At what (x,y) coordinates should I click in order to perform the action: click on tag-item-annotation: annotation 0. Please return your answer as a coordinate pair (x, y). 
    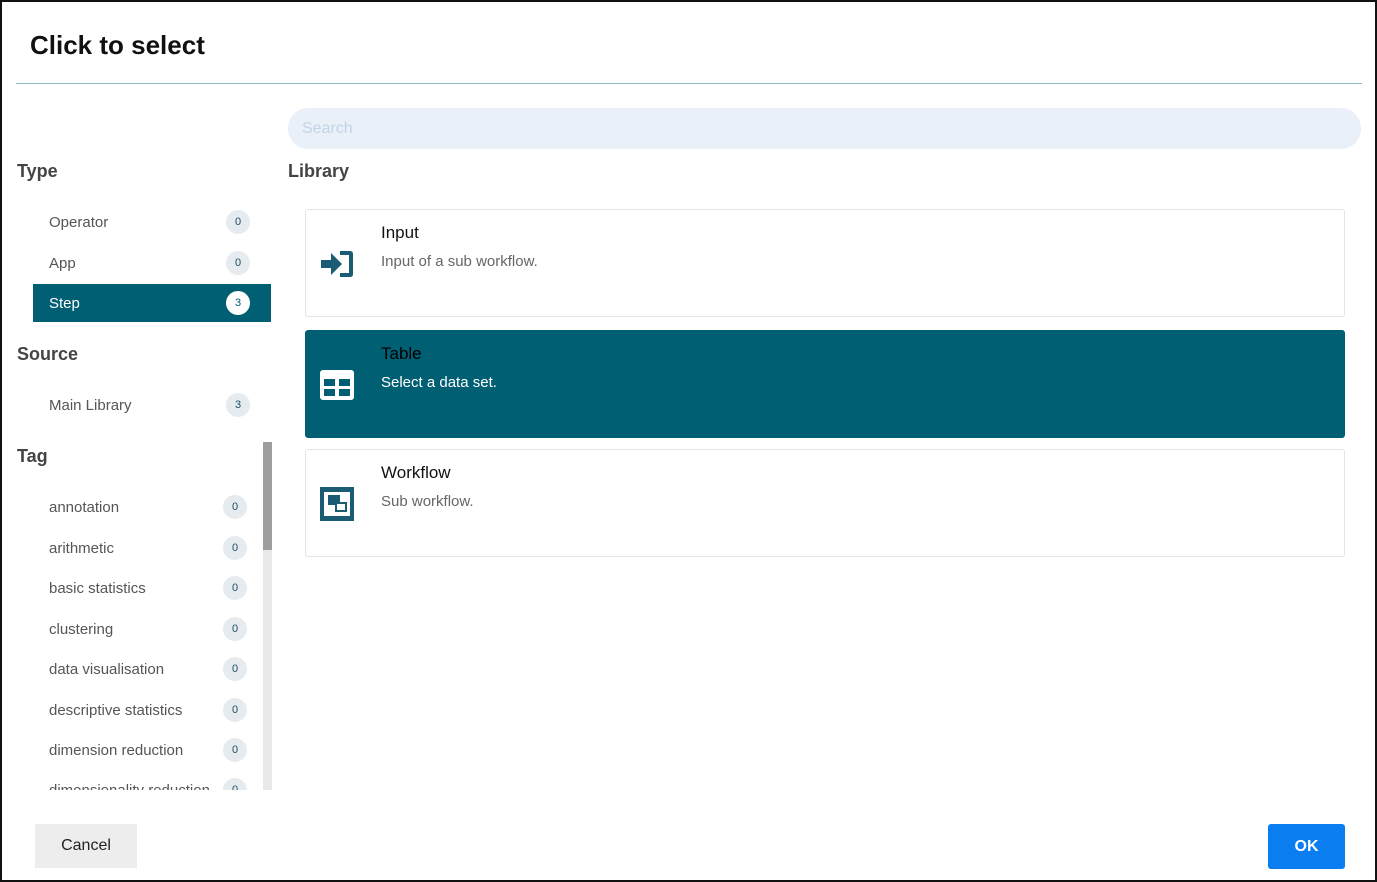
    Looking at the image, I should click on (140, 507).